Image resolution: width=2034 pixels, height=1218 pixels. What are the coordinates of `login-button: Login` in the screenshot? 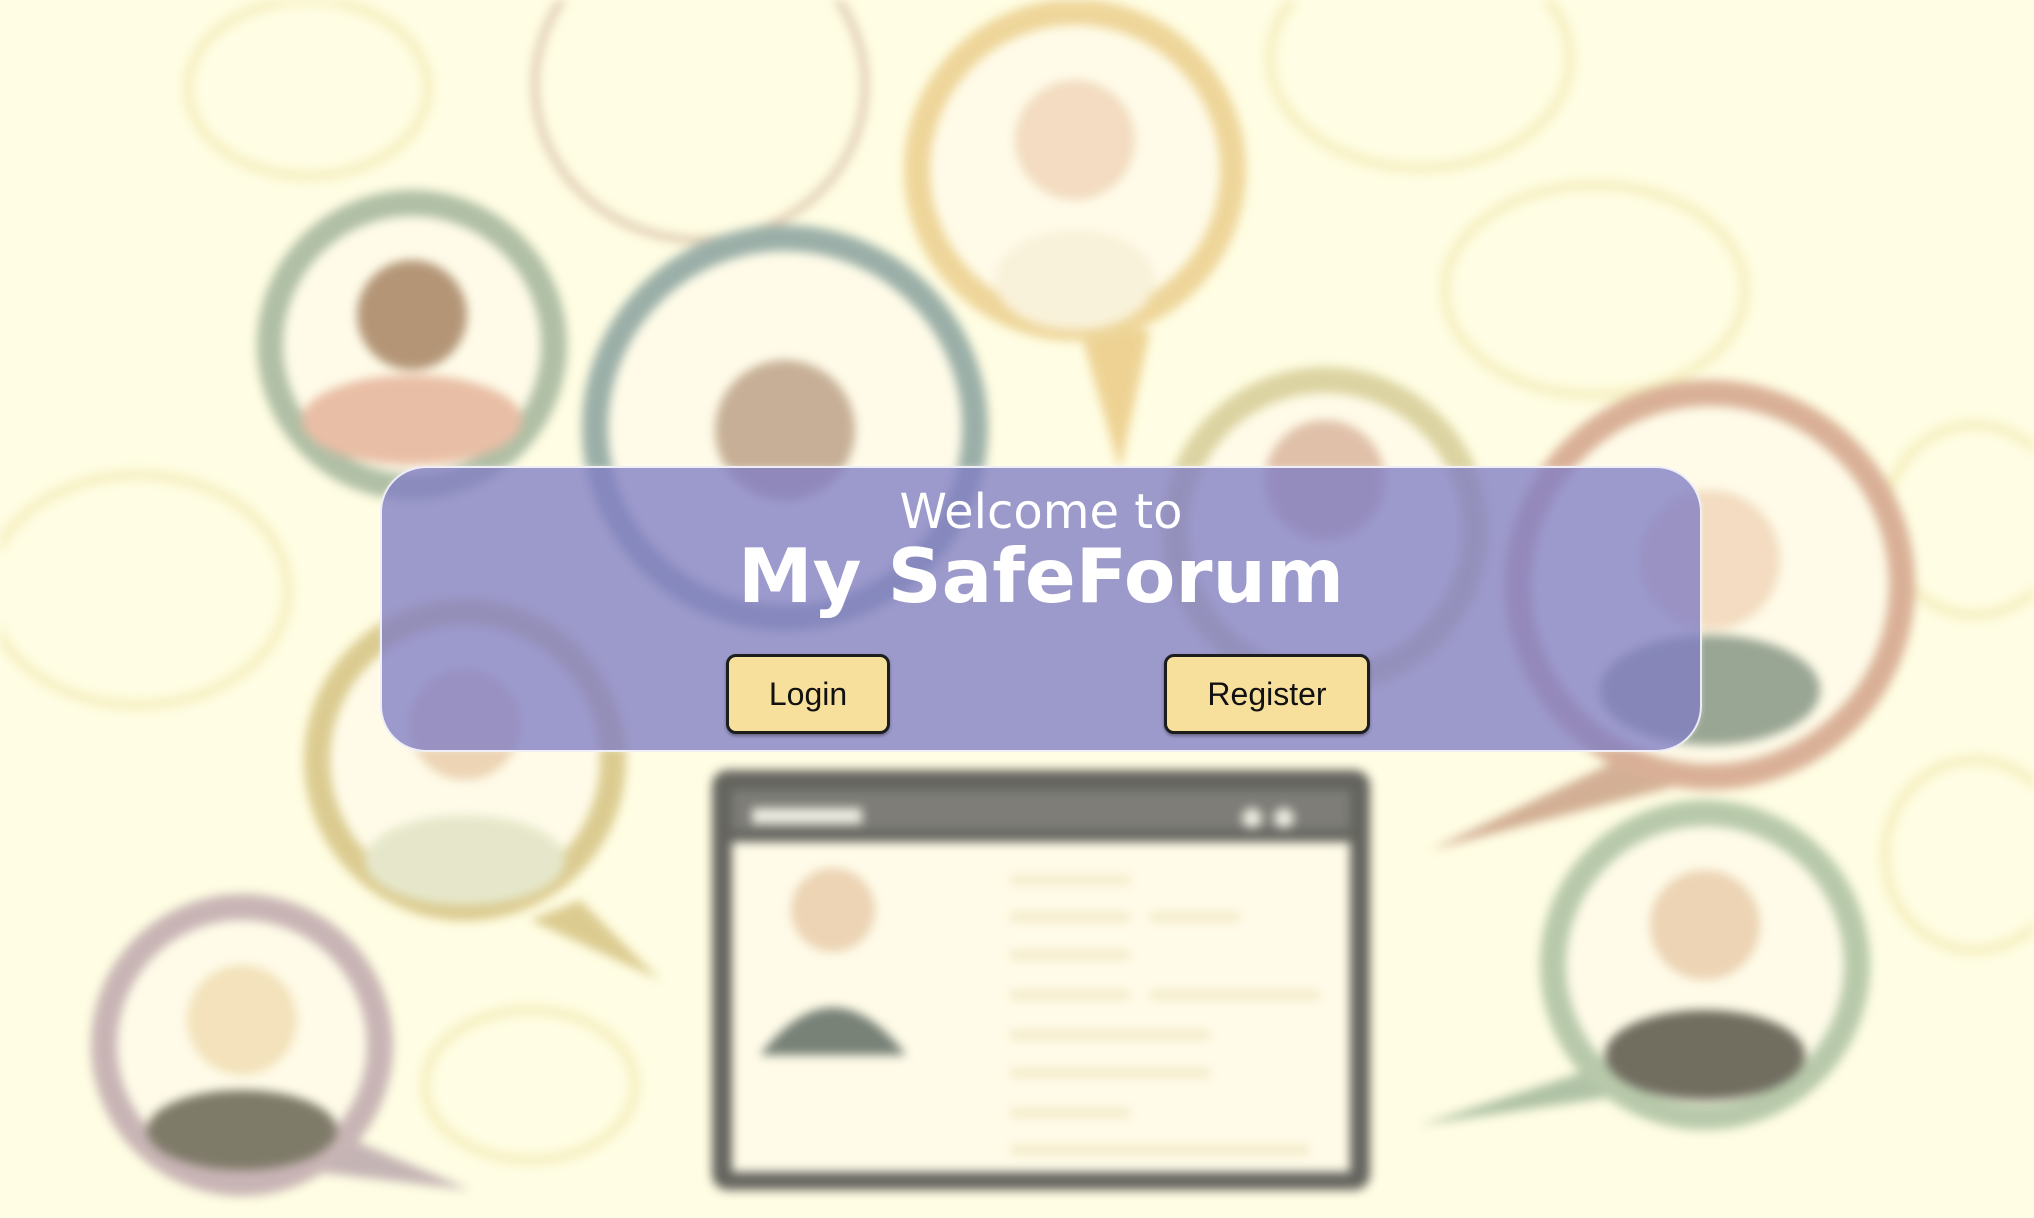 It's located at (808, 694).